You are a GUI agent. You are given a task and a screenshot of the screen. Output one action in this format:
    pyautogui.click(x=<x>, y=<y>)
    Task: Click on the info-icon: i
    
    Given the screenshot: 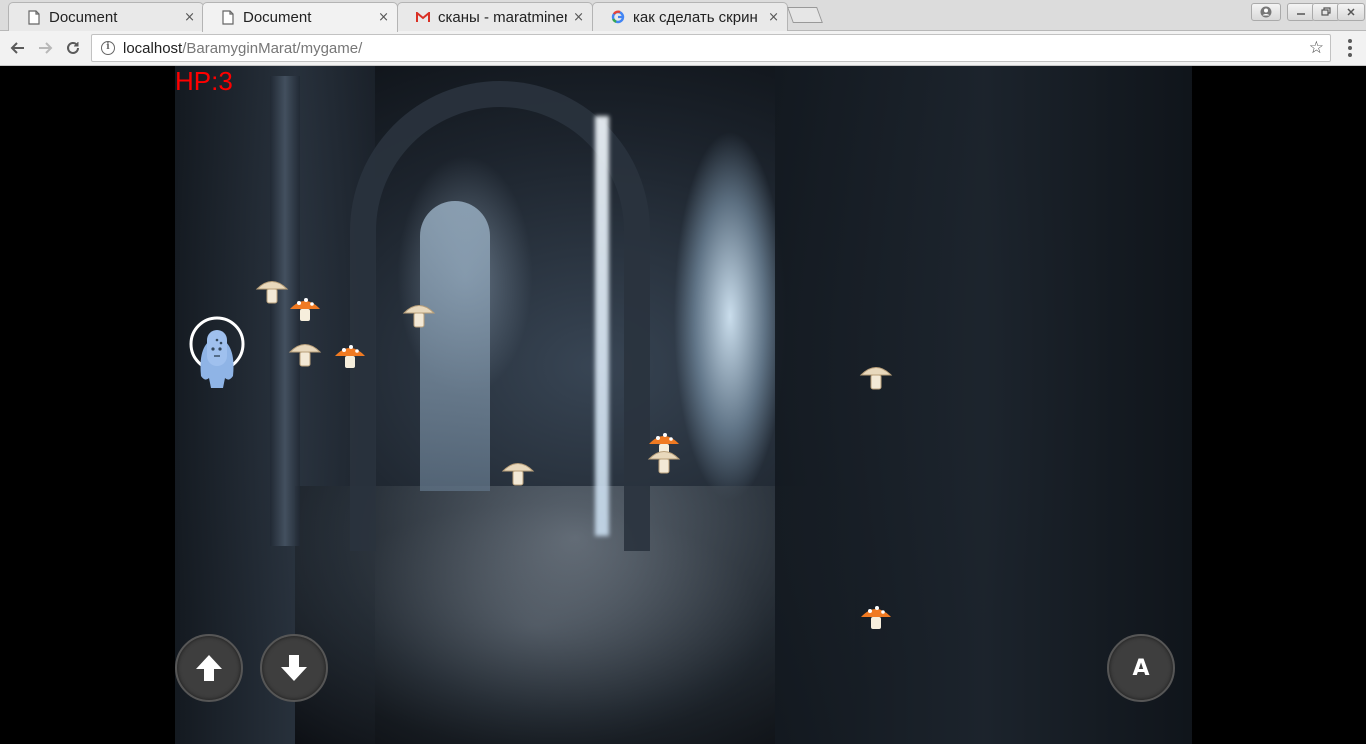 What is the action you would take?
    pyautogui.click(x=108, y=48)
    